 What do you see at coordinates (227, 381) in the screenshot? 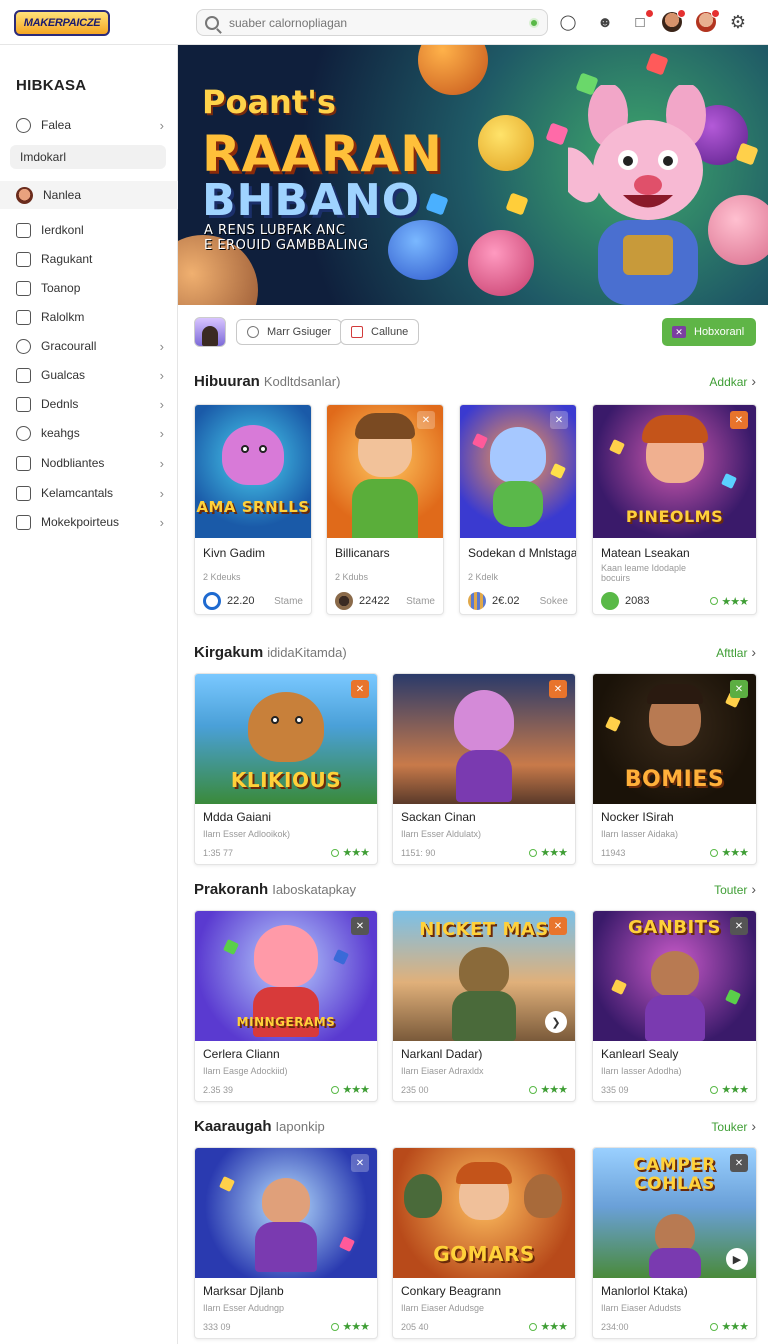
I see `section-title: Hibuuran` at bounding box center [227, 381].